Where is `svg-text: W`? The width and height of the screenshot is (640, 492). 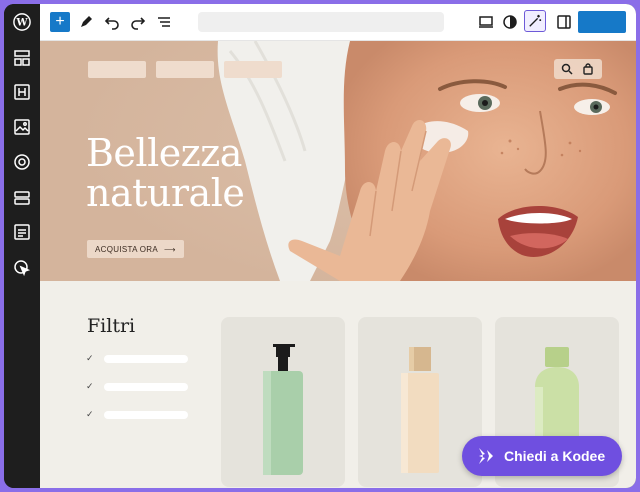
svg-text: W is located at coordinates (21, 23).